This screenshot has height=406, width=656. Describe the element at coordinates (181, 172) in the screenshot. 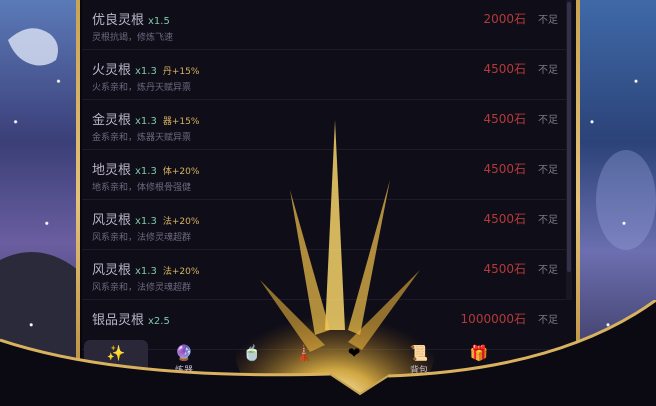

I see `item-bonus: 体+20%` at that location.